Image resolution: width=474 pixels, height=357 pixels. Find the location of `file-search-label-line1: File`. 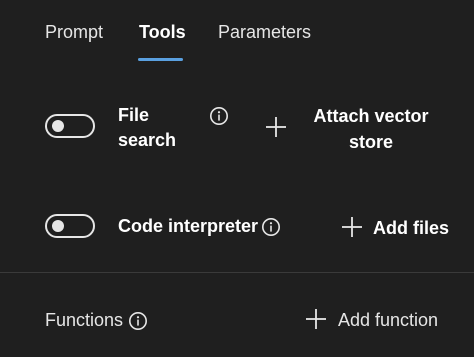

file-search-label-line1: File is located at coordinates (134, 115).